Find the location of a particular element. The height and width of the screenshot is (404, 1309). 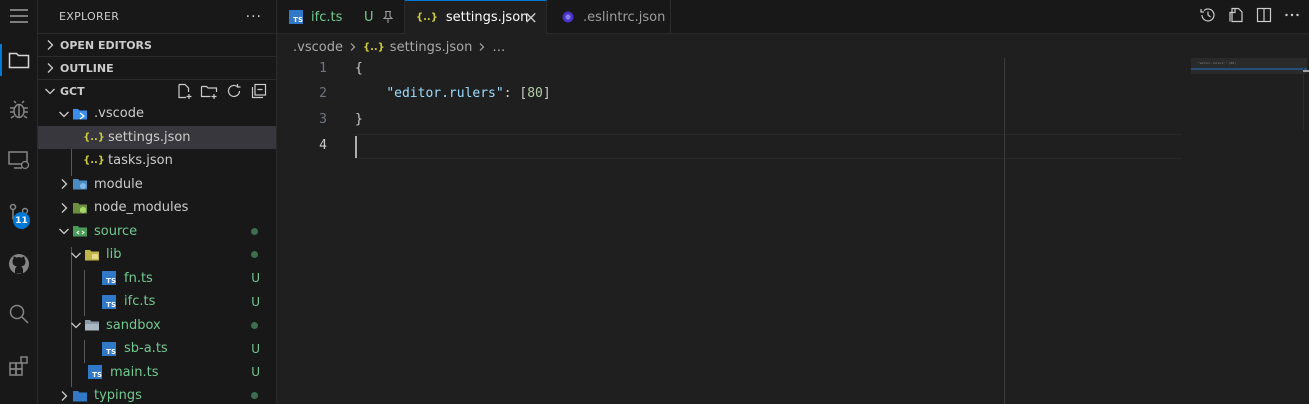

minimap: "editor.rulers": [80] is located at coordinates (1249, 231).